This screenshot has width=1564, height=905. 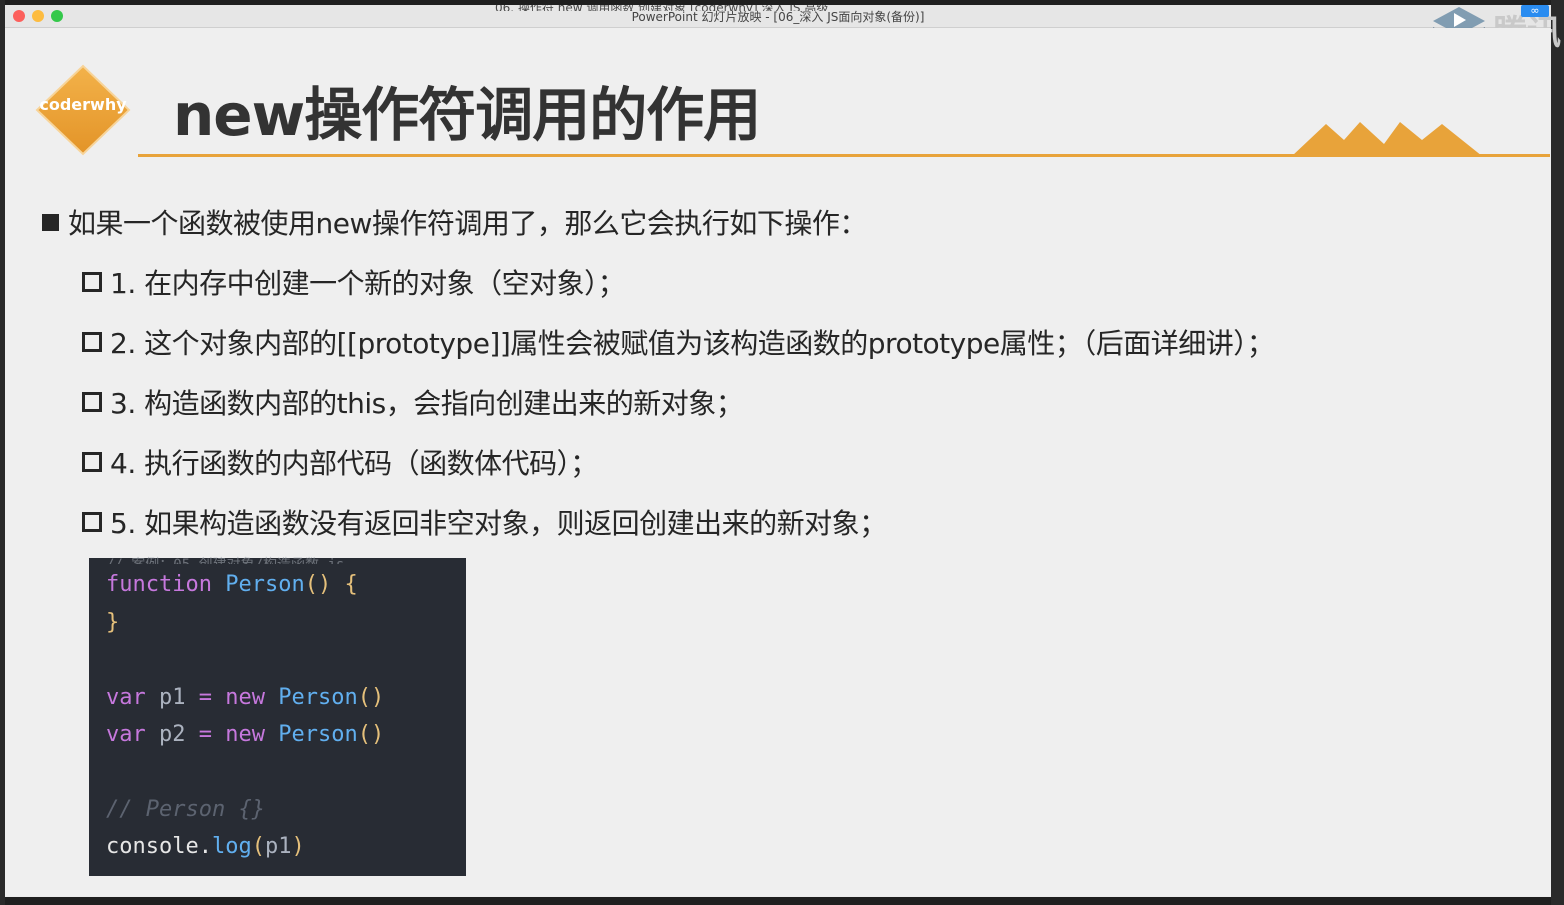 What do you see at coordinates (159, 584) in the screenshot?
I see `code-token: function` at bounding box center [159, 584].